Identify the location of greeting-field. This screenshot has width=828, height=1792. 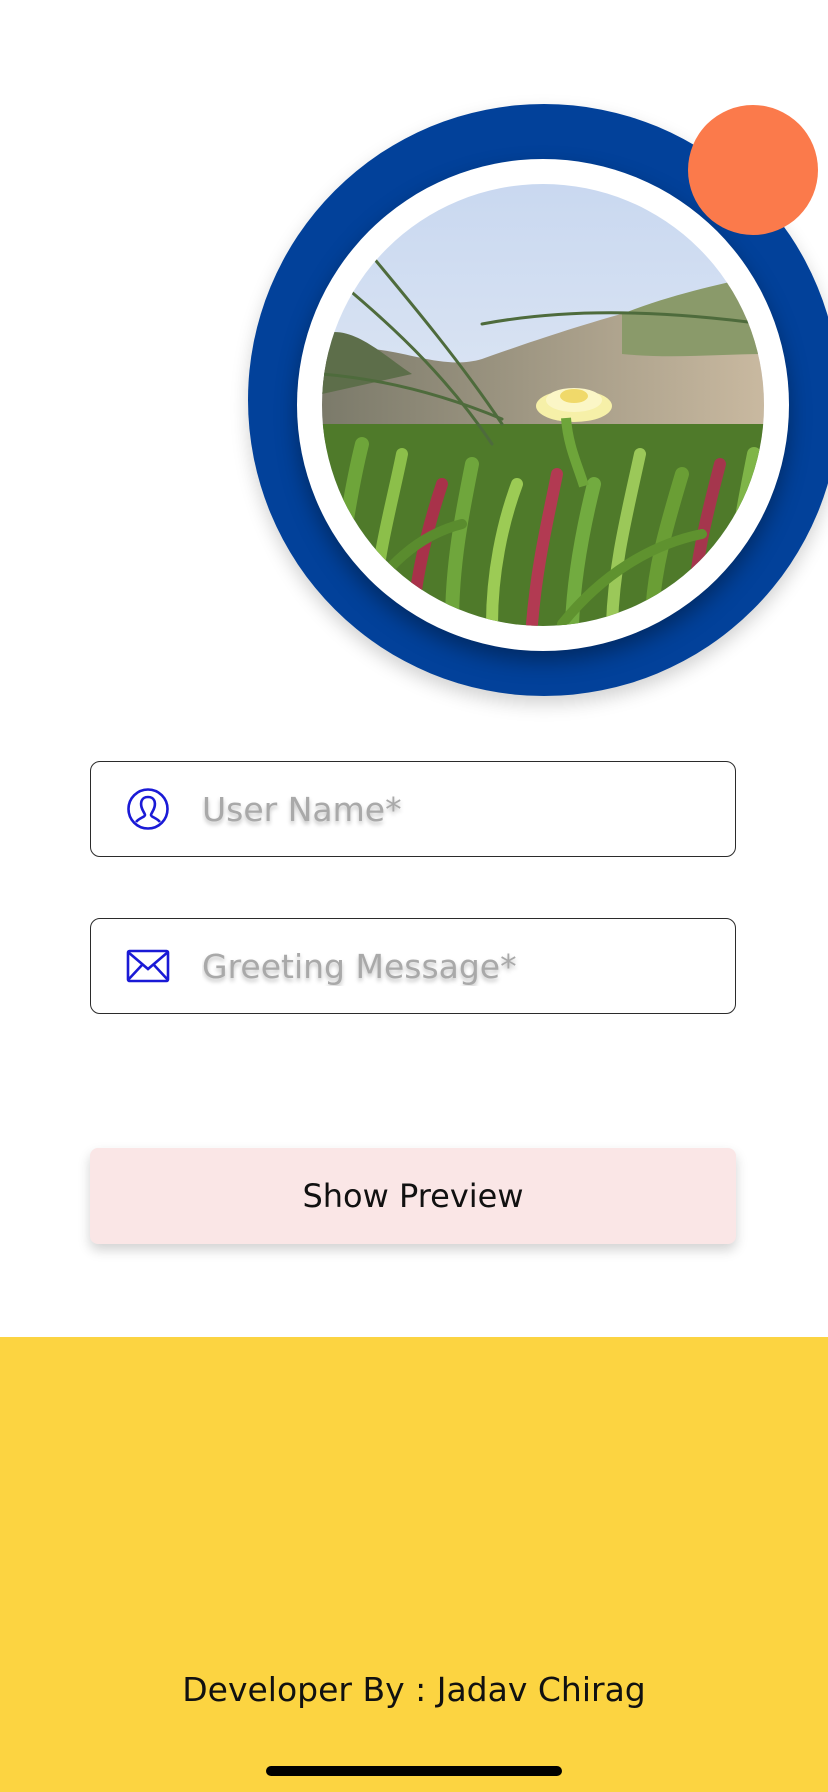
(413, 966).